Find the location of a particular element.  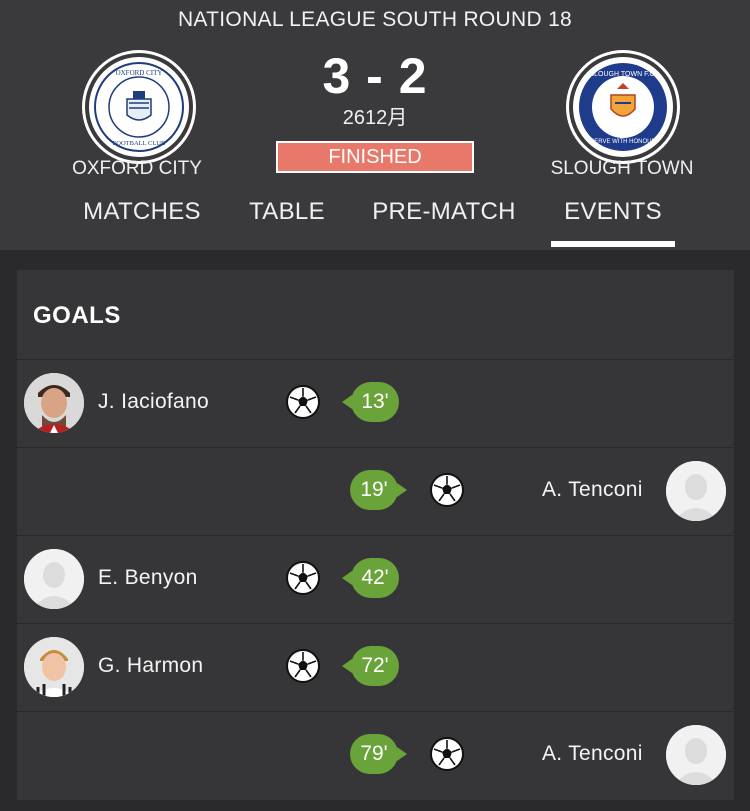

goal-minute-badge: 42' is located at coordinates (370, 578).